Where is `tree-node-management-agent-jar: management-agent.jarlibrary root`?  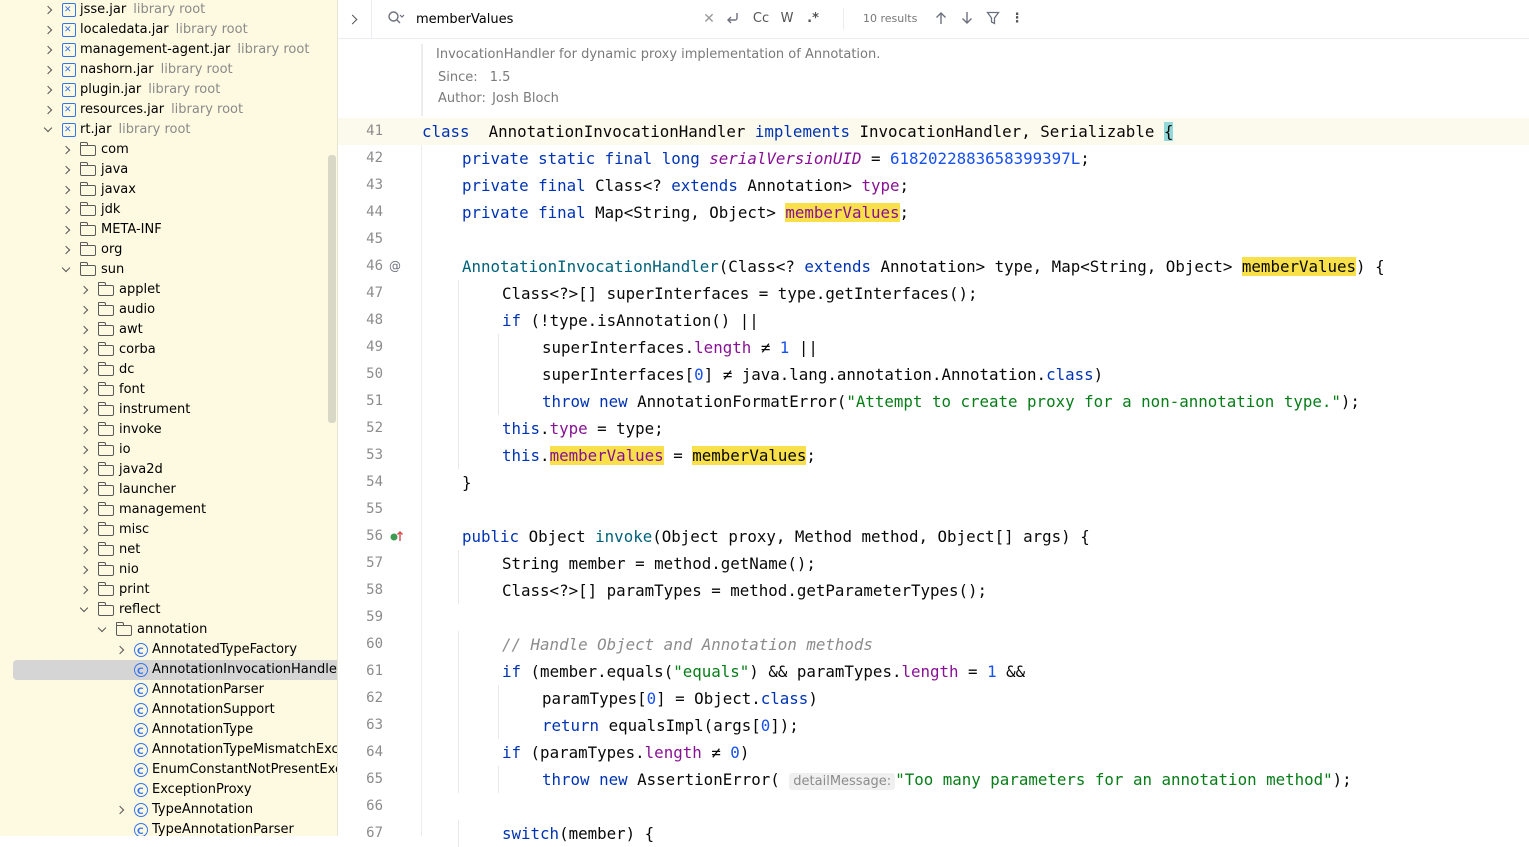
tree-node-management-agent-jar: management-agent.jarlibrary root is located at coordinates (168, 50).